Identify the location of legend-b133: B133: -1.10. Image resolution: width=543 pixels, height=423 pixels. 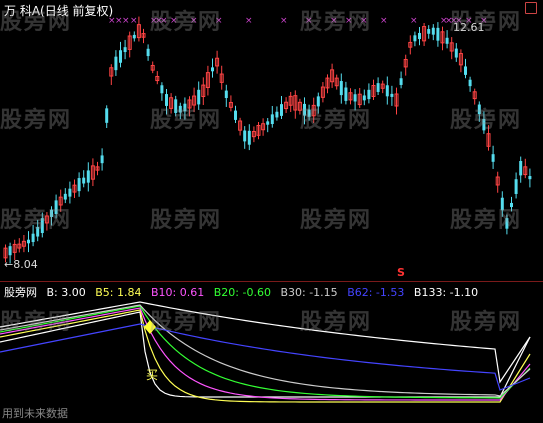
(446, 292).